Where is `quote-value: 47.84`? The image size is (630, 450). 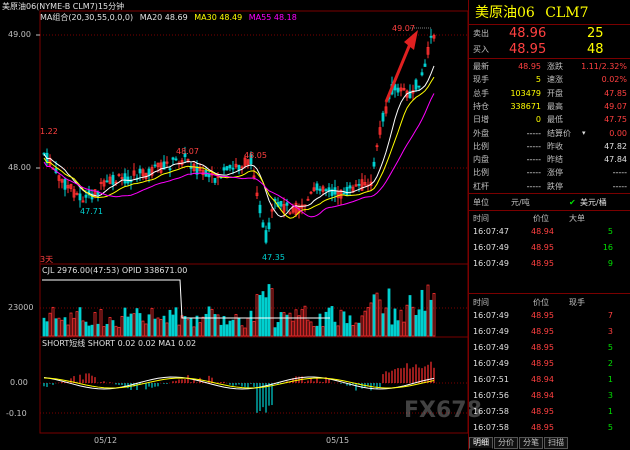 quote-value: 47.84 is located at coordinates (615, 160).